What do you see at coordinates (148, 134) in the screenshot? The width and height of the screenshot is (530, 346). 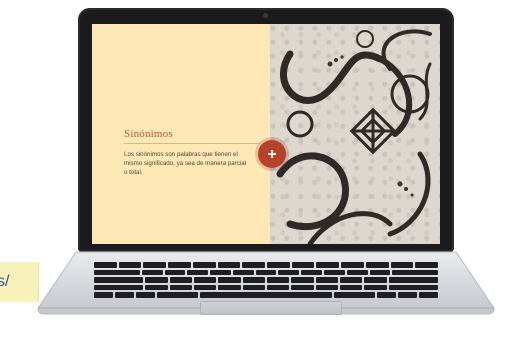 I see `slide-title: Sinónimos` at bounding box center [148, 134].